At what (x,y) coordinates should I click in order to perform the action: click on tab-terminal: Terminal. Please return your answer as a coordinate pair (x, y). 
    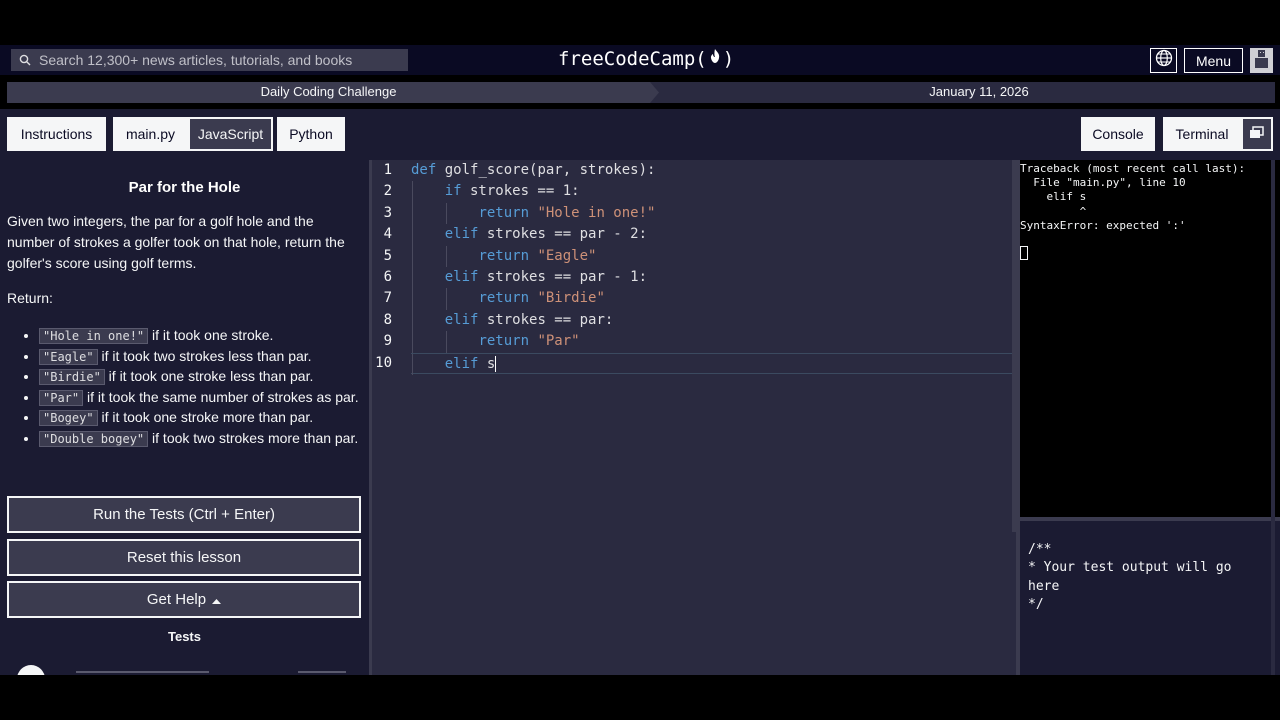
    Looking at the image, I should click on (1202, 134).